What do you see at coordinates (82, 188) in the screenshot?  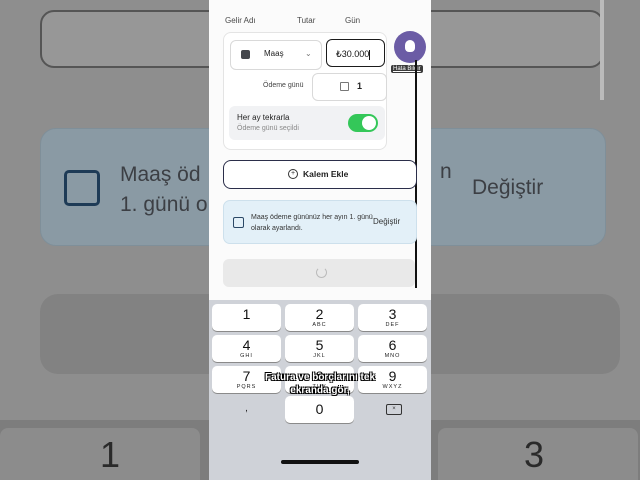 I see `bg-calendar-icon` at bounding box center [82, 188].